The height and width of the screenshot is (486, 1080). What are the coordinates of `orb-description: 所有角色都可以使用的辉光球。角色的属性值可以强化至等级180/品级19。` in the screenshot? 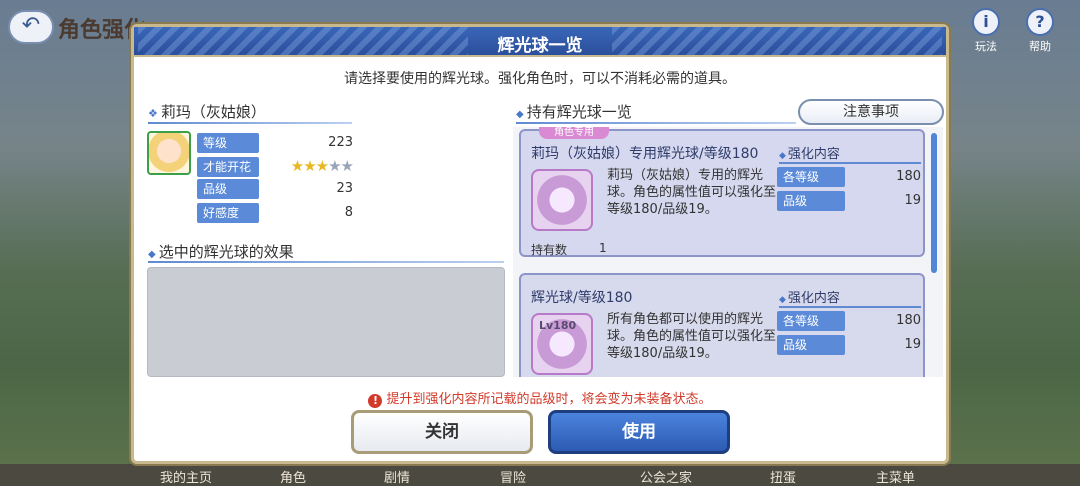 It's located at (692, 336).